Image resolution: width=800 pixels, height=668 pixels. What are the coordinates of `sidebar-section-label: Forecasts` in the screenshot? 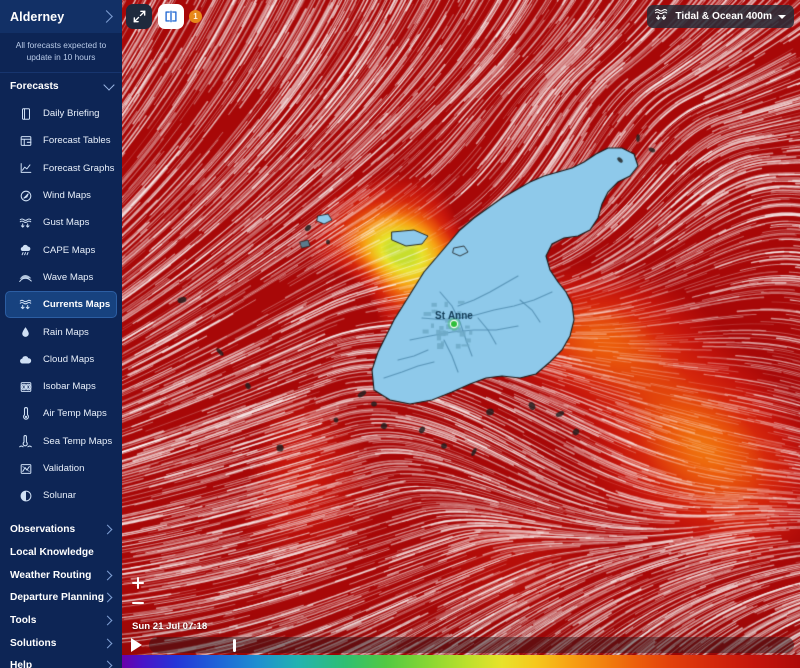 It's located at (34, 86).